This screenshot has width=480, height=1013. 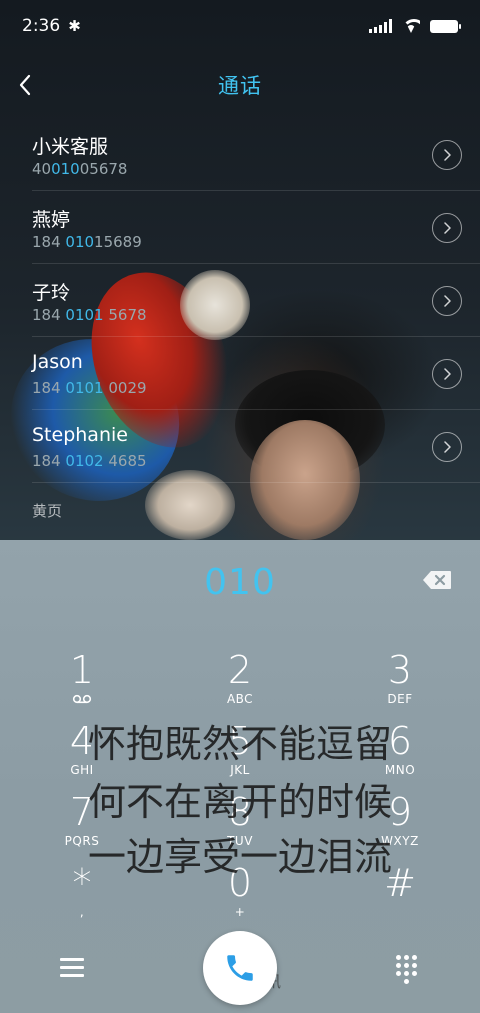 I want to click on page-title: 通话, so click(x=240, y=86).